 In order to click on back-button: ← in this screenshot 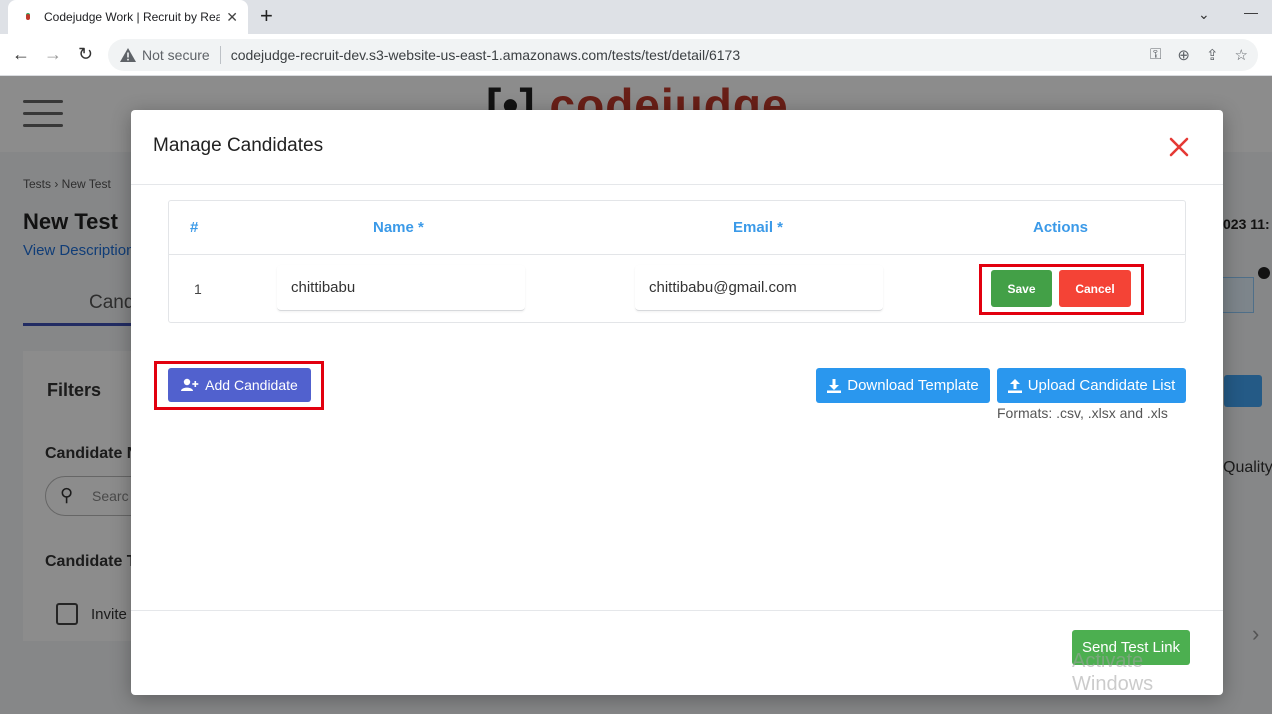, I will do `click(21, 54)`.